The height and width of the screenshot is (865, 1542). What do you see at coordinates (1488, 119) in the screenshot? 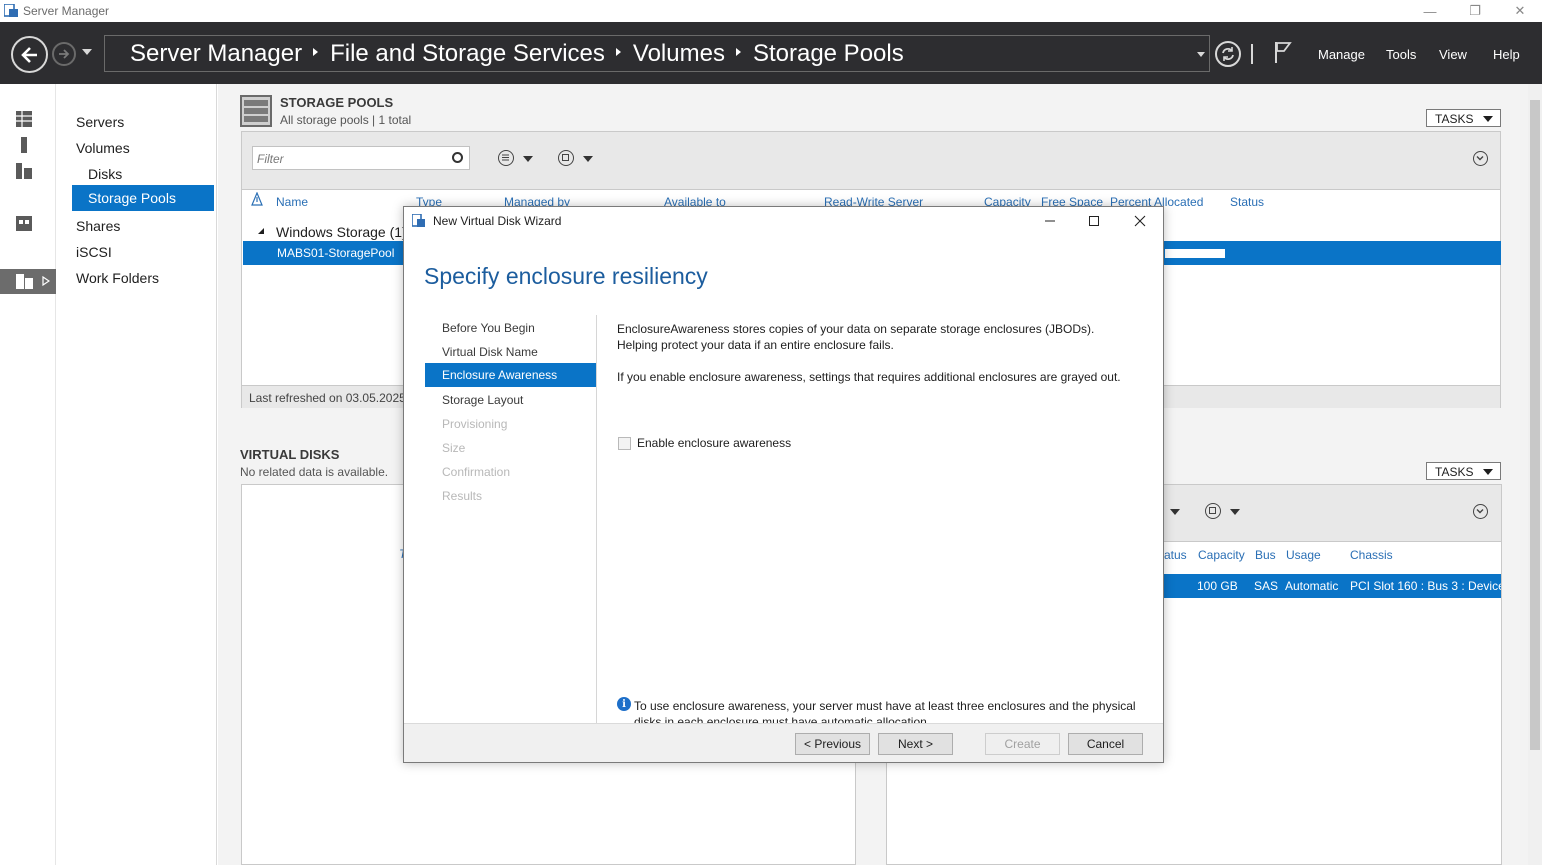
I see `chevron-down-icon` at bounding box center [1488, 119].